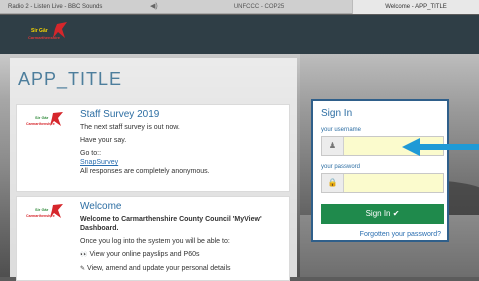 The width and height of the screenshot is (479, 281). What do you see at coordinates (333, 146) in the screenshot?
I see `user-icon: ♟` at bounding box center [333, 146].